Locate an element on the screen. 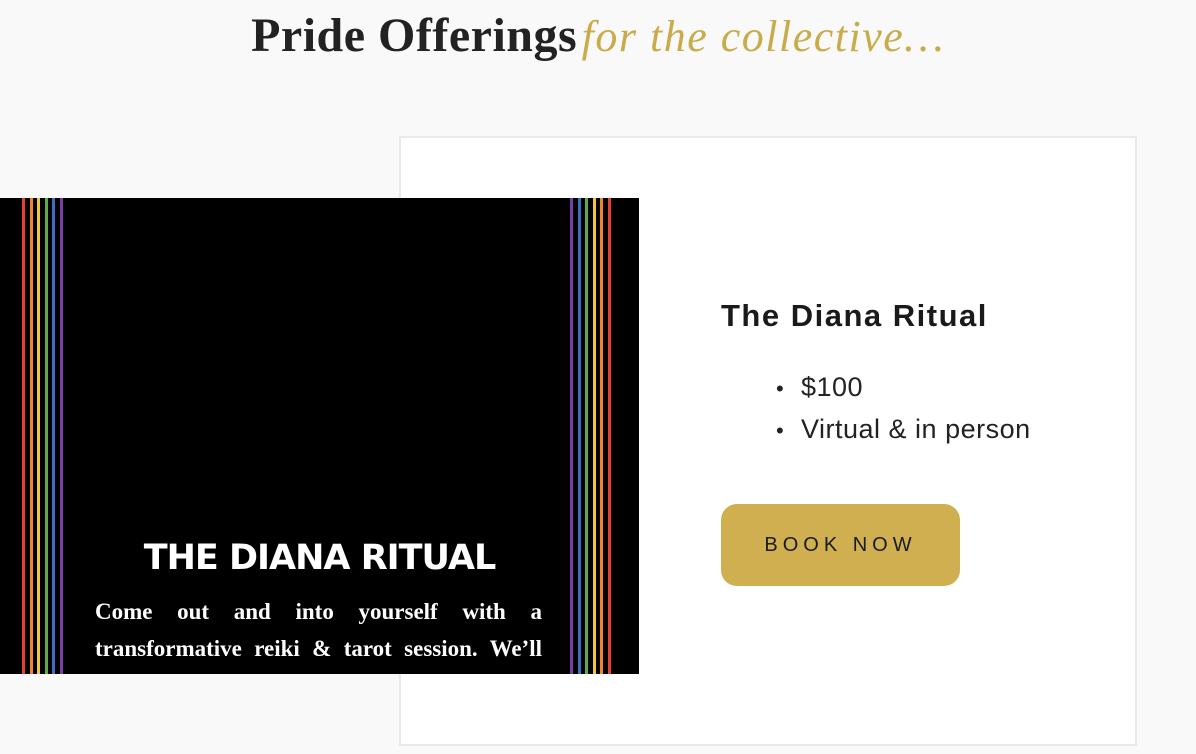 The height and width of the screenshot is (754, 1196). detail-price-text: $100 is located at coordinates (832, 387).